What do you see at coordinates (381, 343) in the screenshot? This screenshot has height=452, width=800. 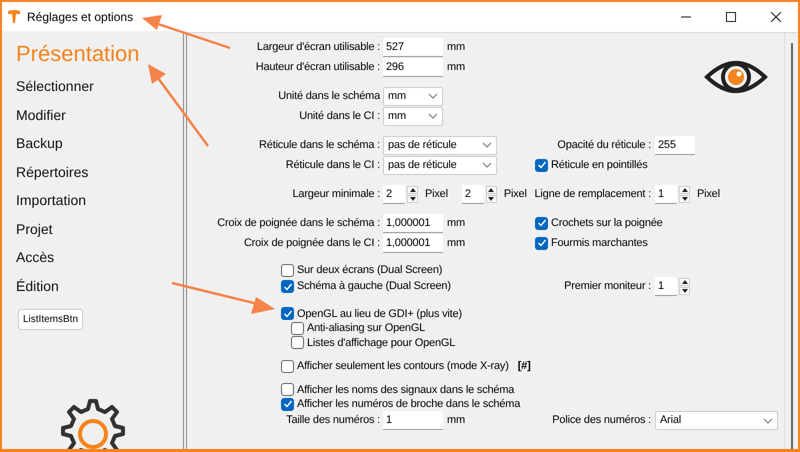 I see `checkbox-label: Listes d'affichage pour OpenGL` at bounding box center [381, 343].